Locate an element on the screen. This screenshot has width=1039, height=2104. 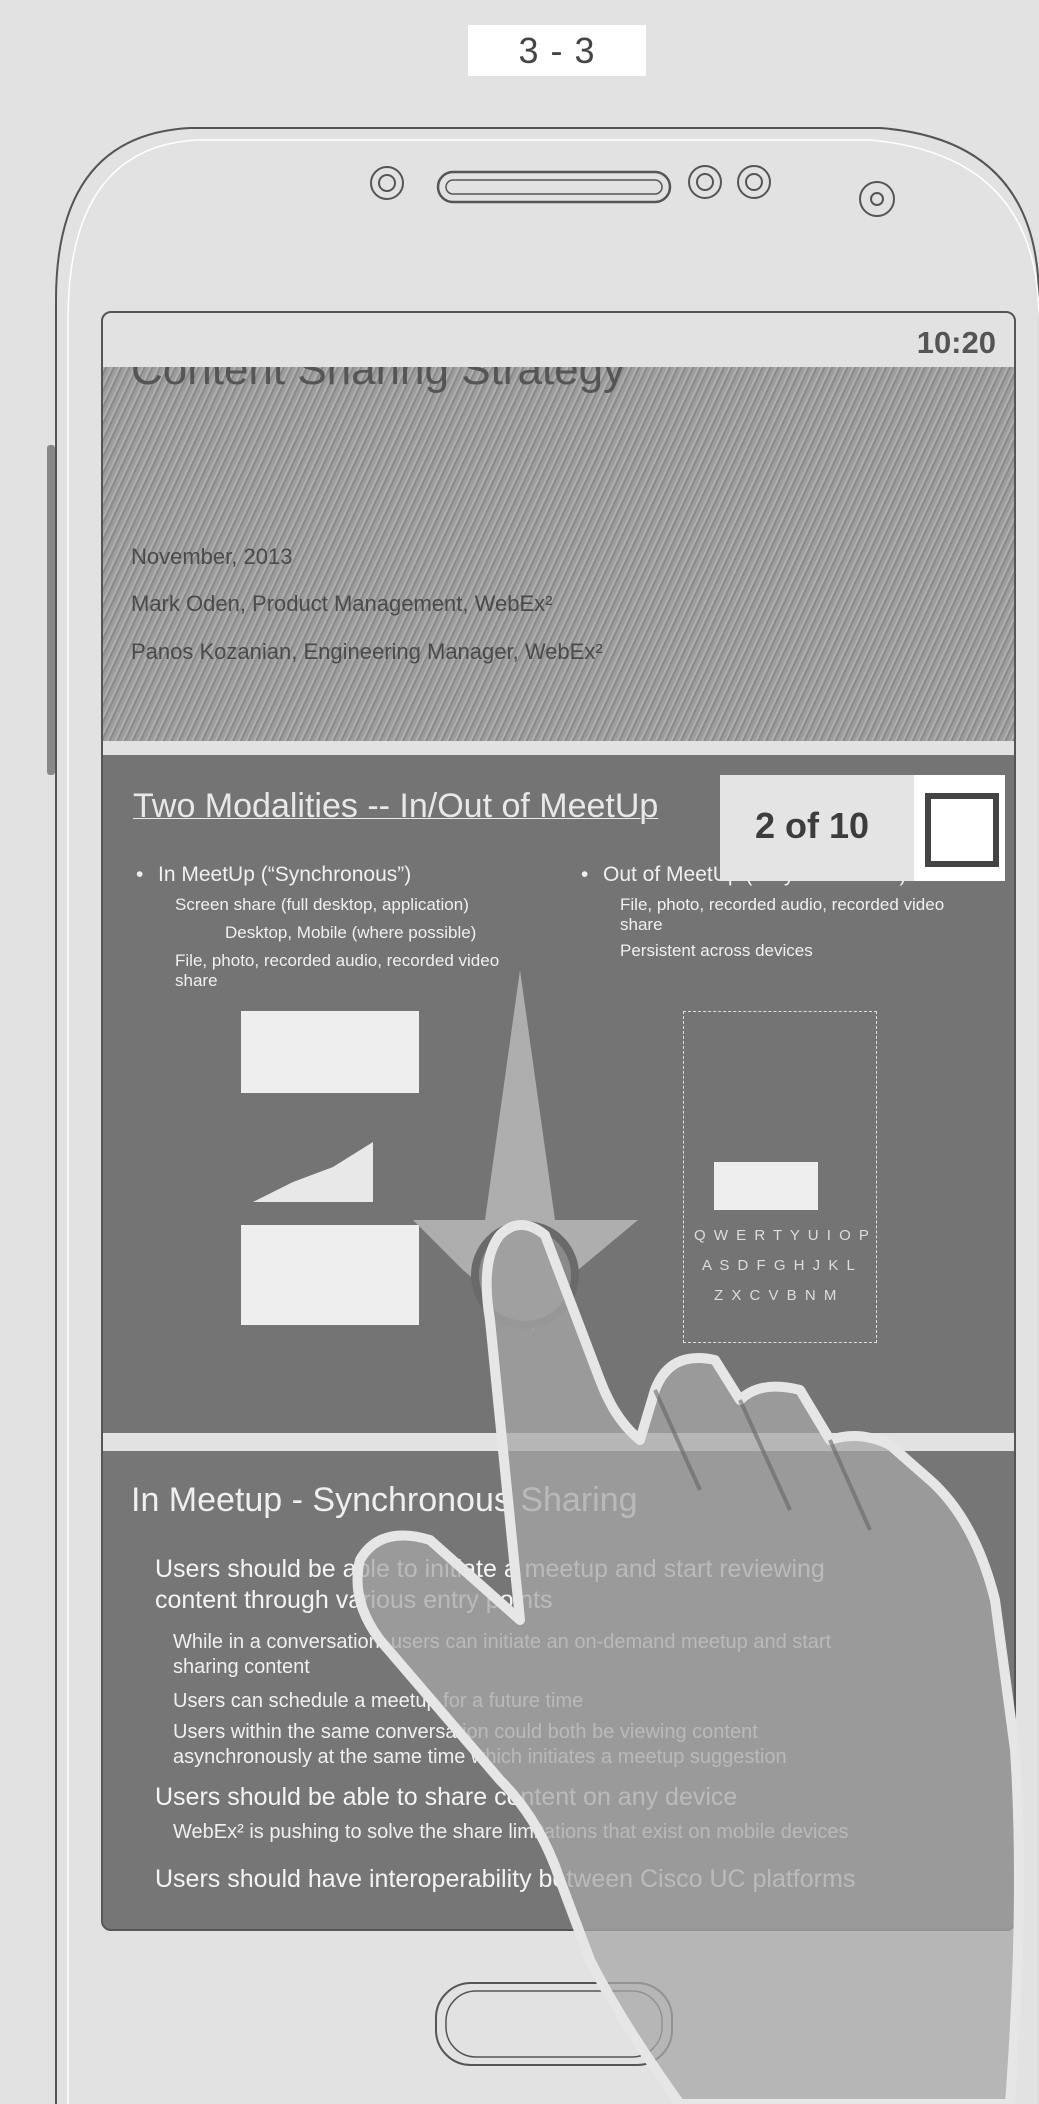
slide2-title: Two Modalities -- In/Out of MeetUp is located at coordinates (396, 806).